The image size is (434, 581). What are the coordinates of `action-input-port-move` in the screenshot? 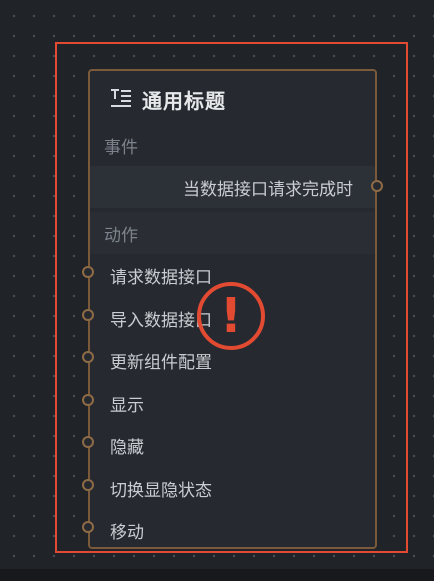 It's located at (88, 527).